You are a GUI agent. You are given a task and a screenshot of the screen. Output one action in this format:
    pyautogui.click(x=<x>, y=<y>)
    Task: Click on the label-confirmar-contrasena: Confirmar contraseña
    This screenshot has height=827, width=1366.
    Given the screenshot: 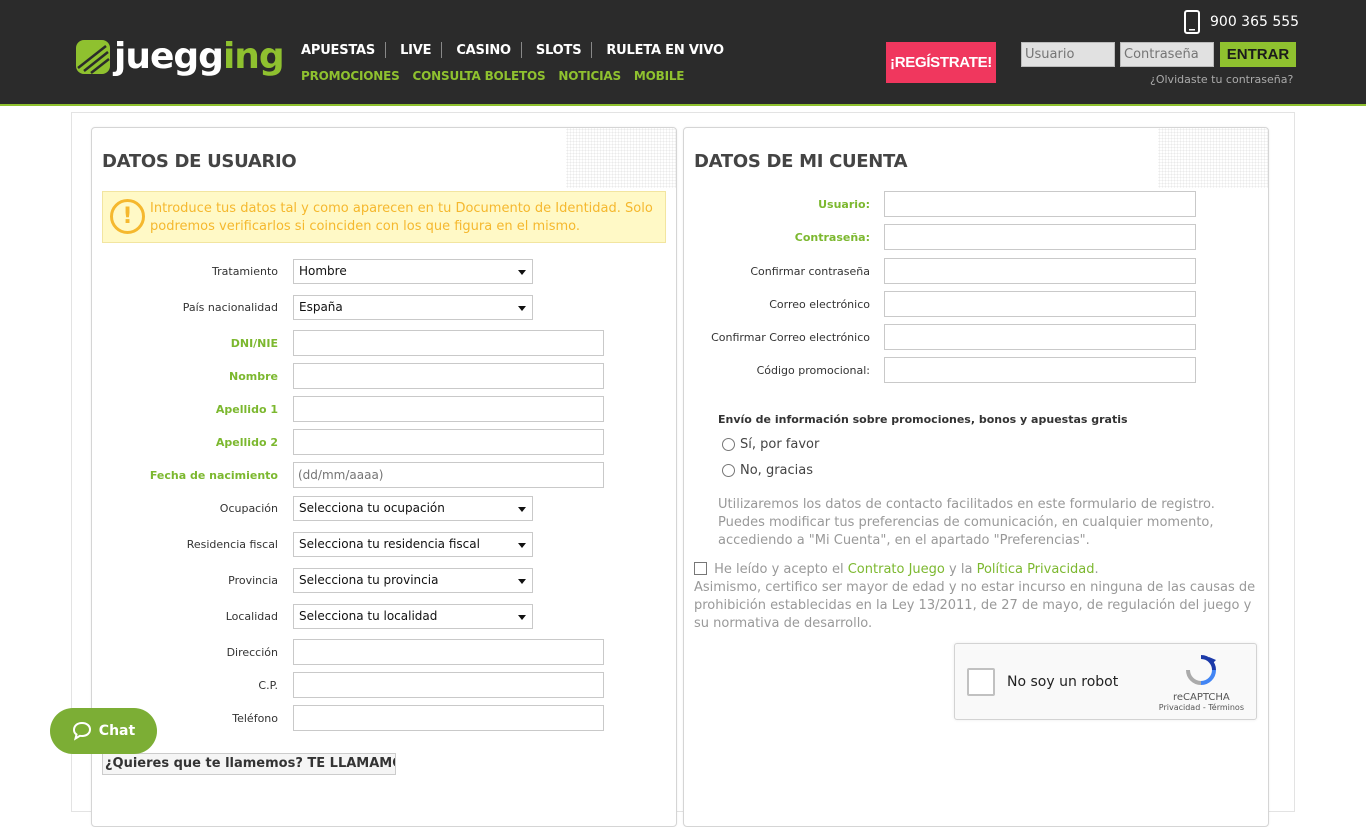 What is the action you would take?
    pyautogui.click(x=810, y=271)
    